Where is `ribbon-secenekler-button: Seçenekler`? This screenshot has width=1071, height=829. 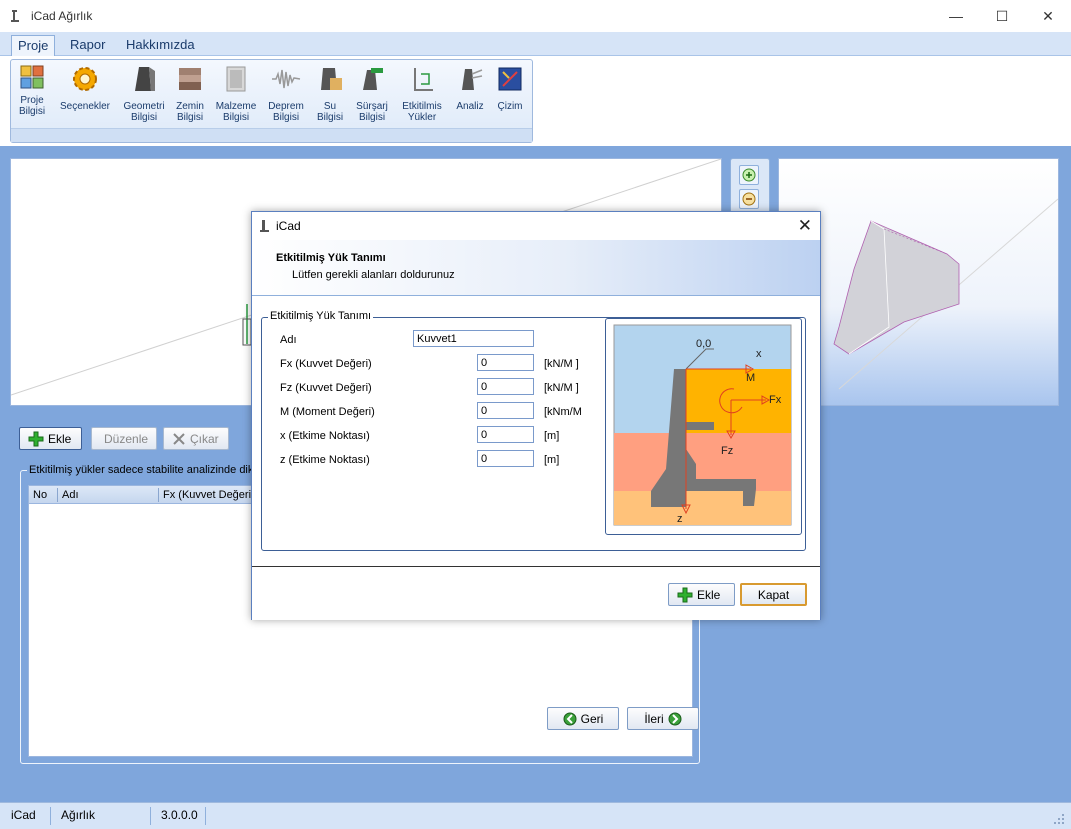 ribbon-secenekler-button: Seçenekler is located at coordinates (85, 88).